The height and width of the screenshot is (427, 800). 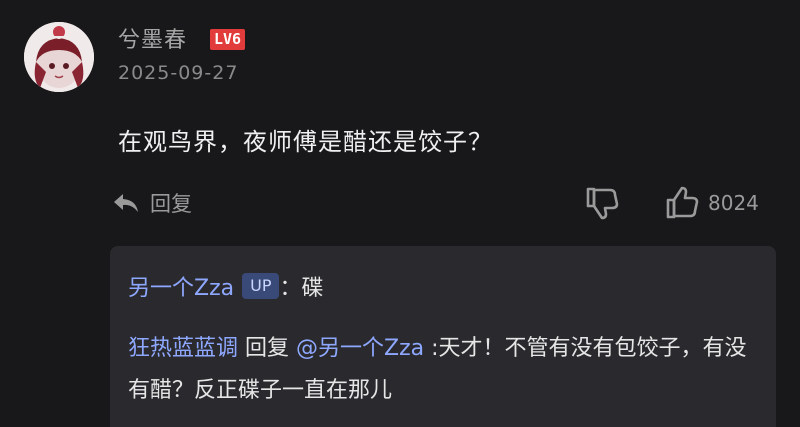 I want to click on username: 兮墨春, so click(x=152, y=38).